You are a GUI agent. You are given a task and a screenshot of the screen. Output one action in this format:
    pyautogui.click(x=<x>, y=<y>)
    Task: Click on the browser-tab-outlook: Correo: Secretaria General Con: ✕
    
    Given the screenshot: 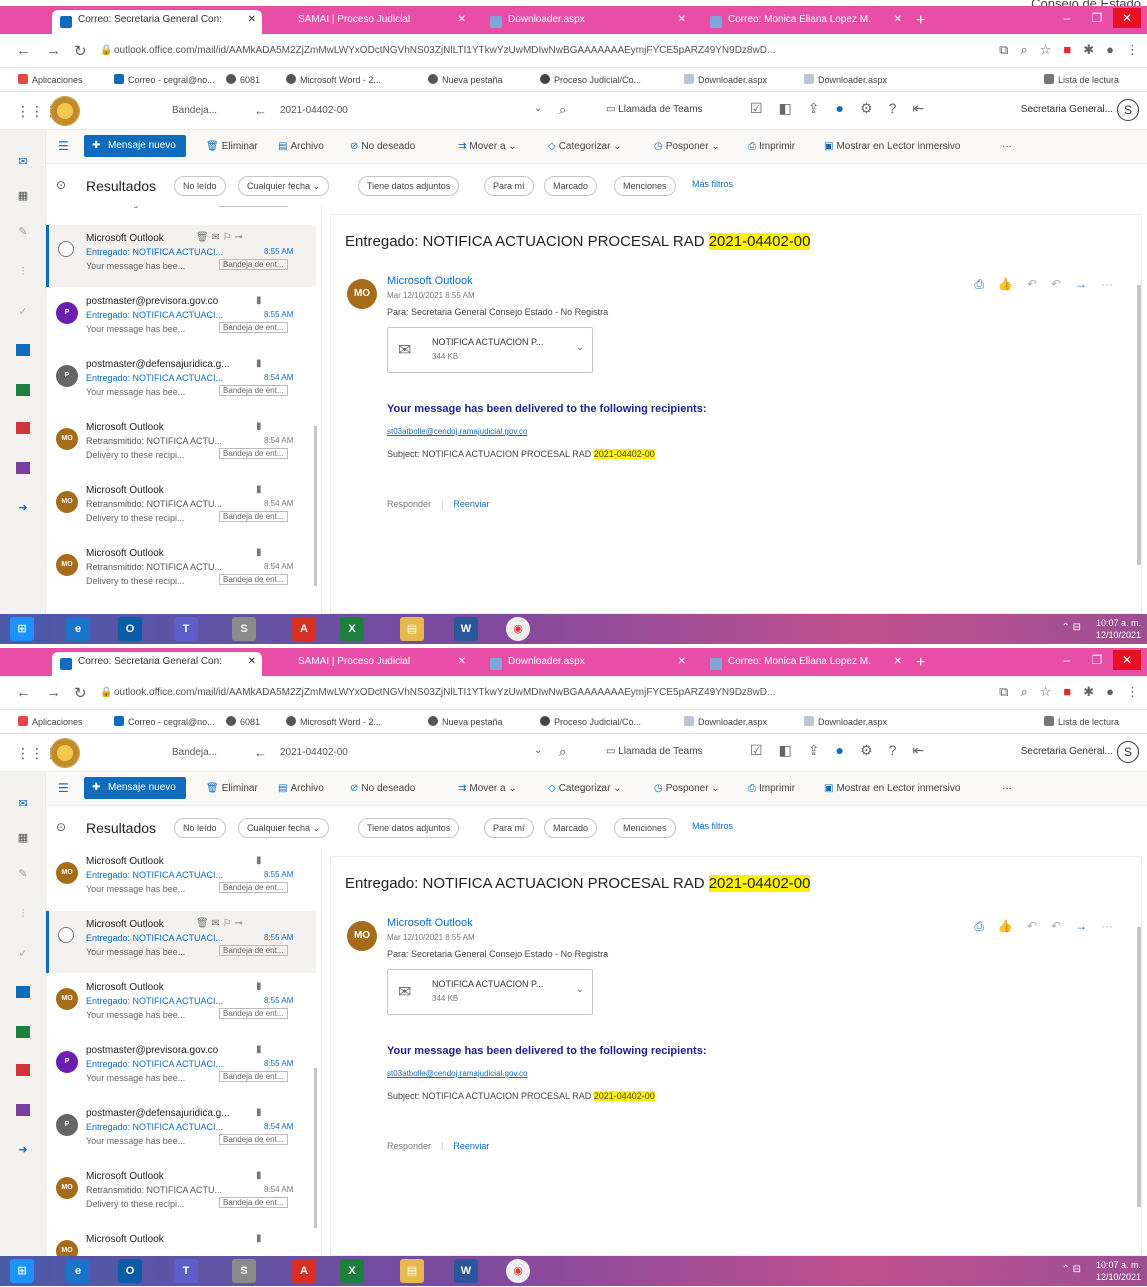 What is the action you would take?
    pyautogui.click(x=157, y=22)
    